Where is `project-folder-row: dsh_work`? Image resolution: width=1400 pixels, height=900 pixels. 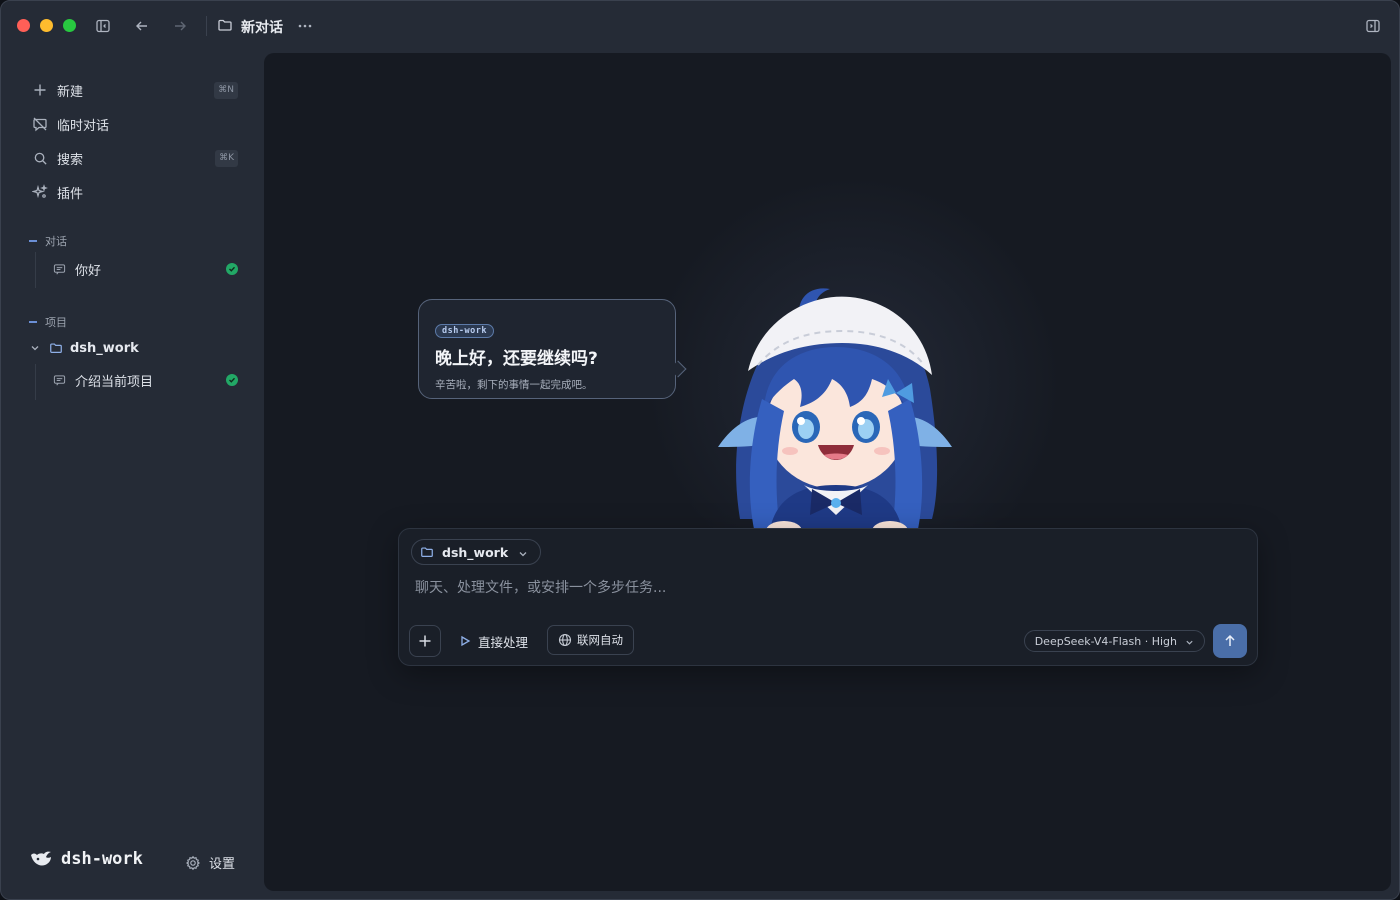 project-folder-row: dsh_work is located at coordinates (134, 348).